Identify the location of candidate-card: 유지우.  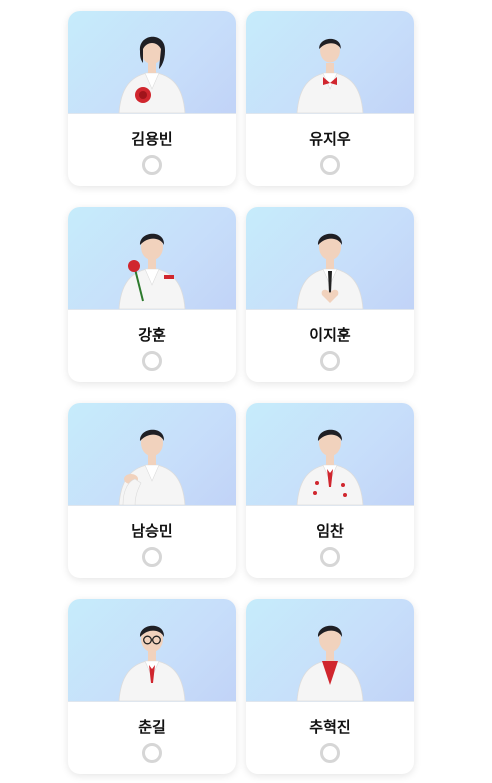
(330, 98).